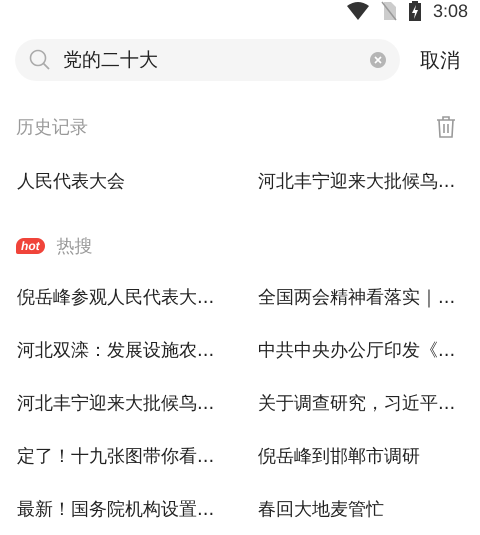  Describe the element at coordinates (446, 127) in the screenshot. I see `trash-icon` at that location.